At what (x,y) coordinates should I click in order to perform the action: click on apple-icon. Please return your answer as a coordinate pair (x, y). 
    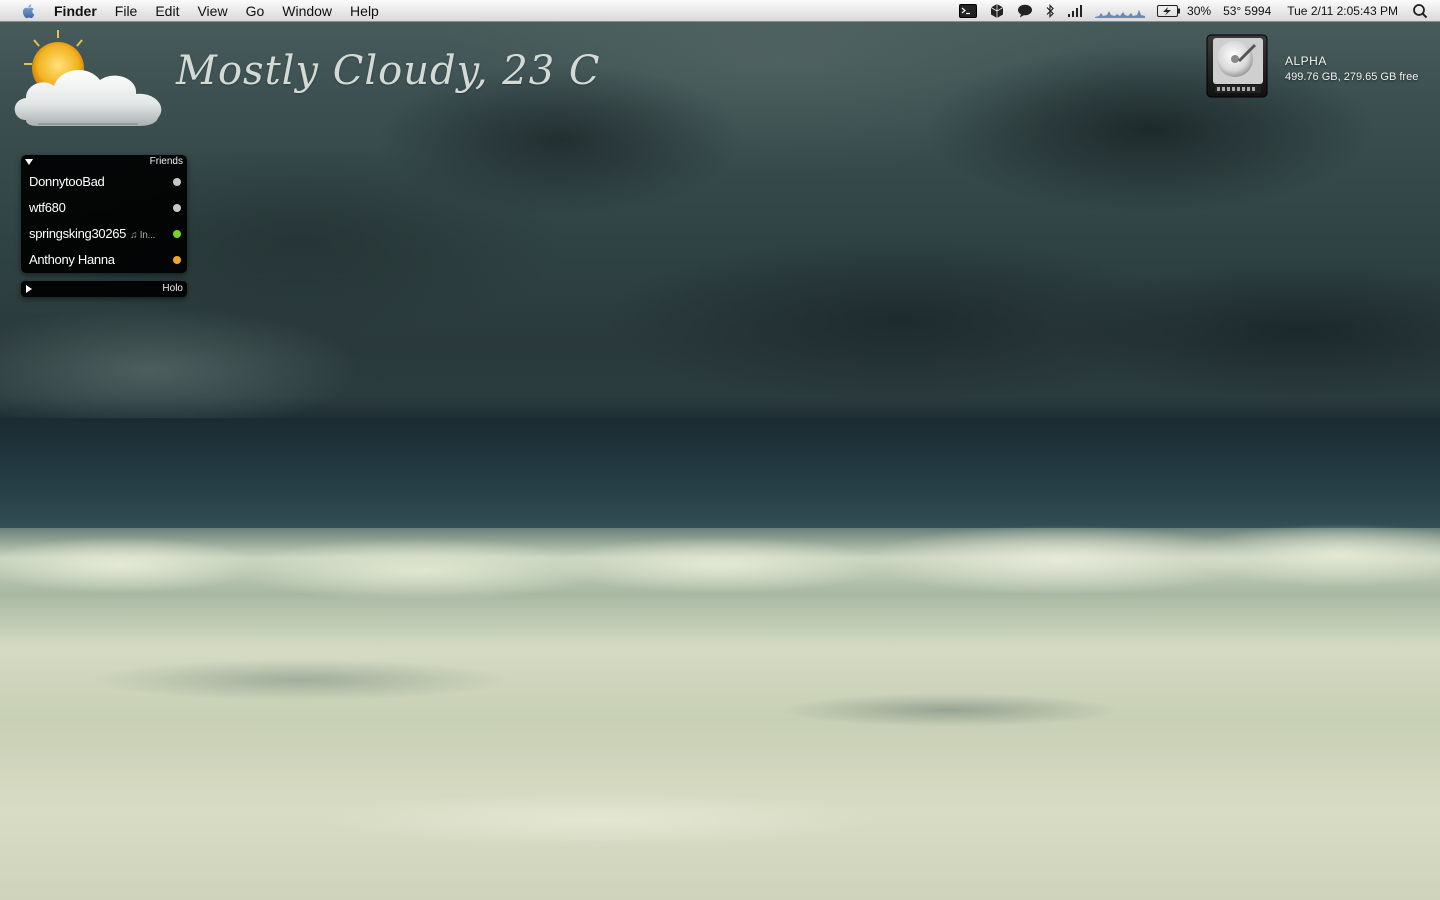
    Looking at the image, I should click on (29, 11).